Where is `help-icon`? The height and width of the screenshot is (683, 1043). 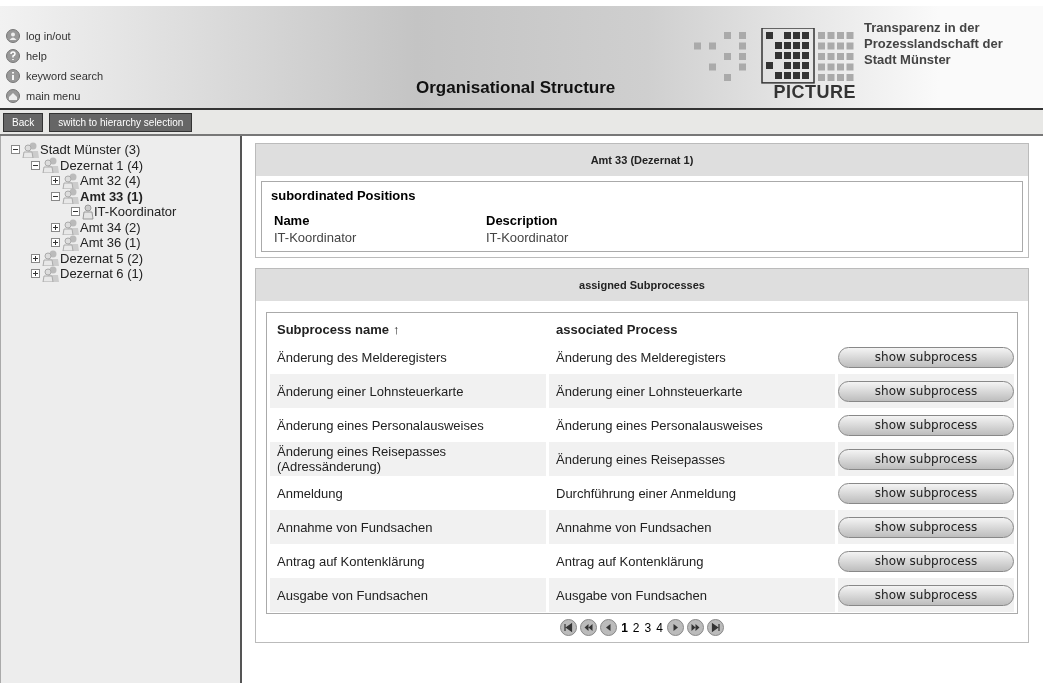 help-icon is located at coordinates (13, 55).